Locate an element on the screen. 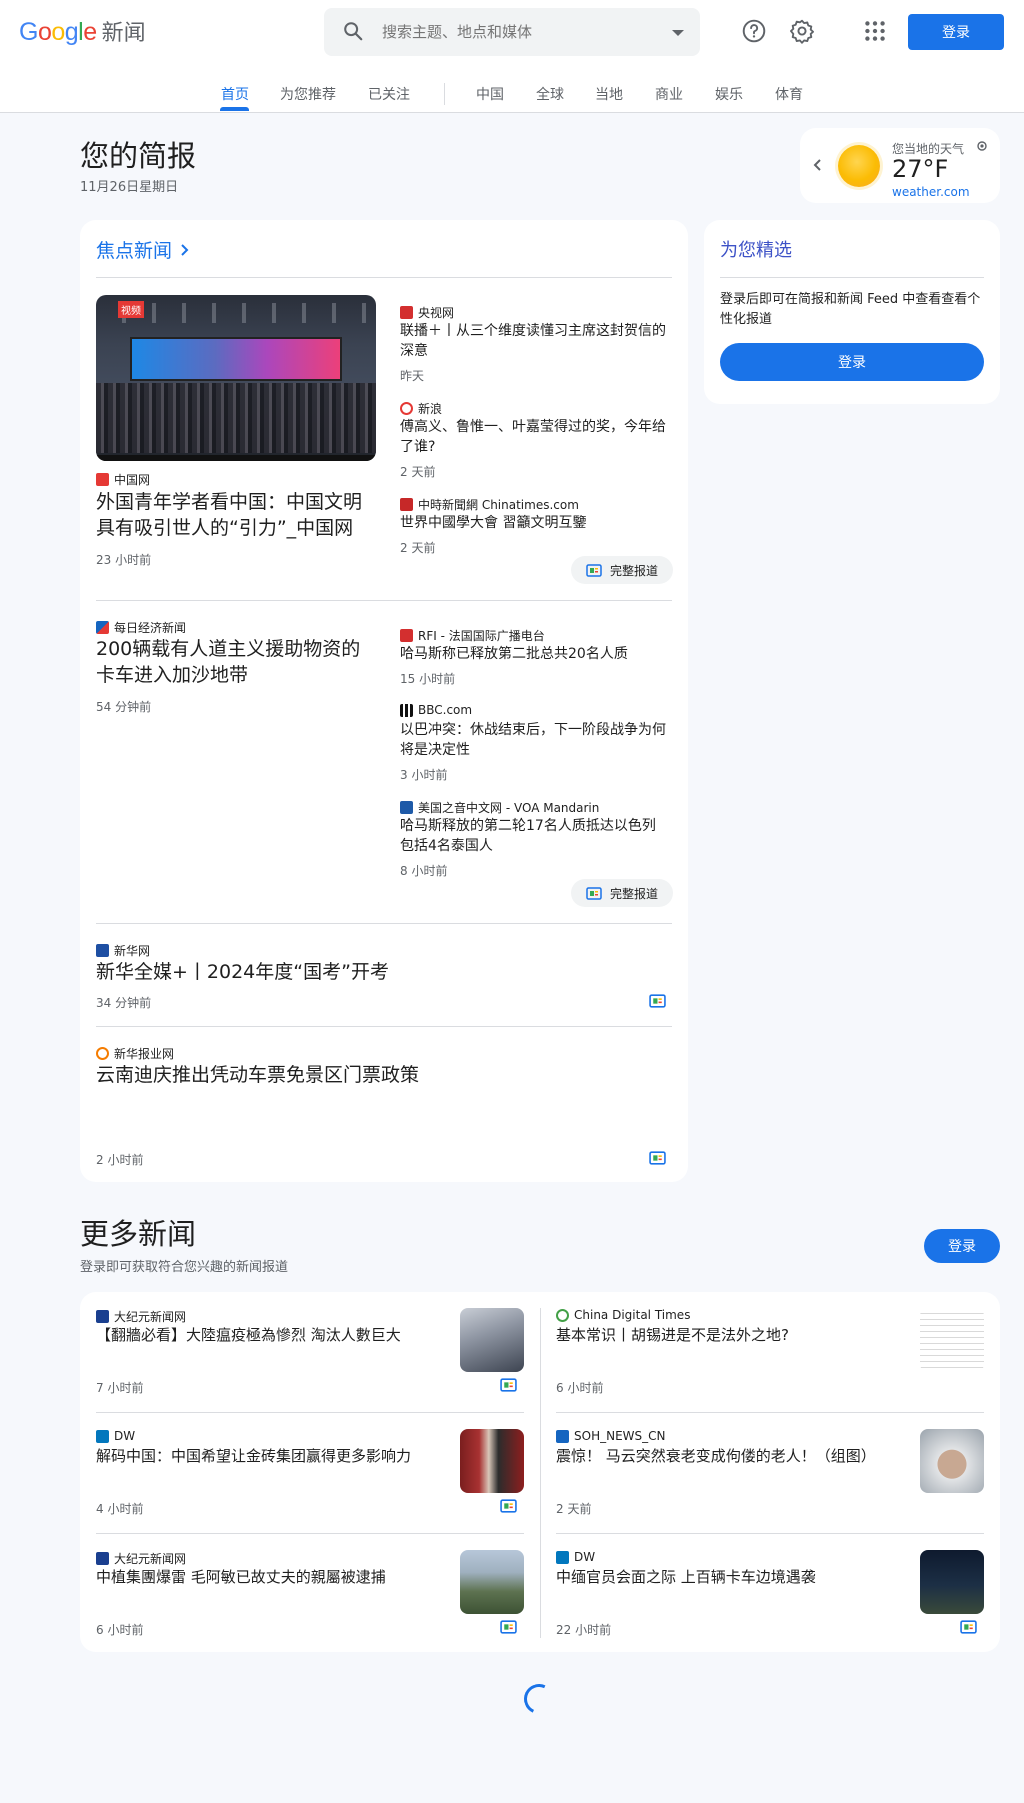  search-box is located at coordinates (512, 32).